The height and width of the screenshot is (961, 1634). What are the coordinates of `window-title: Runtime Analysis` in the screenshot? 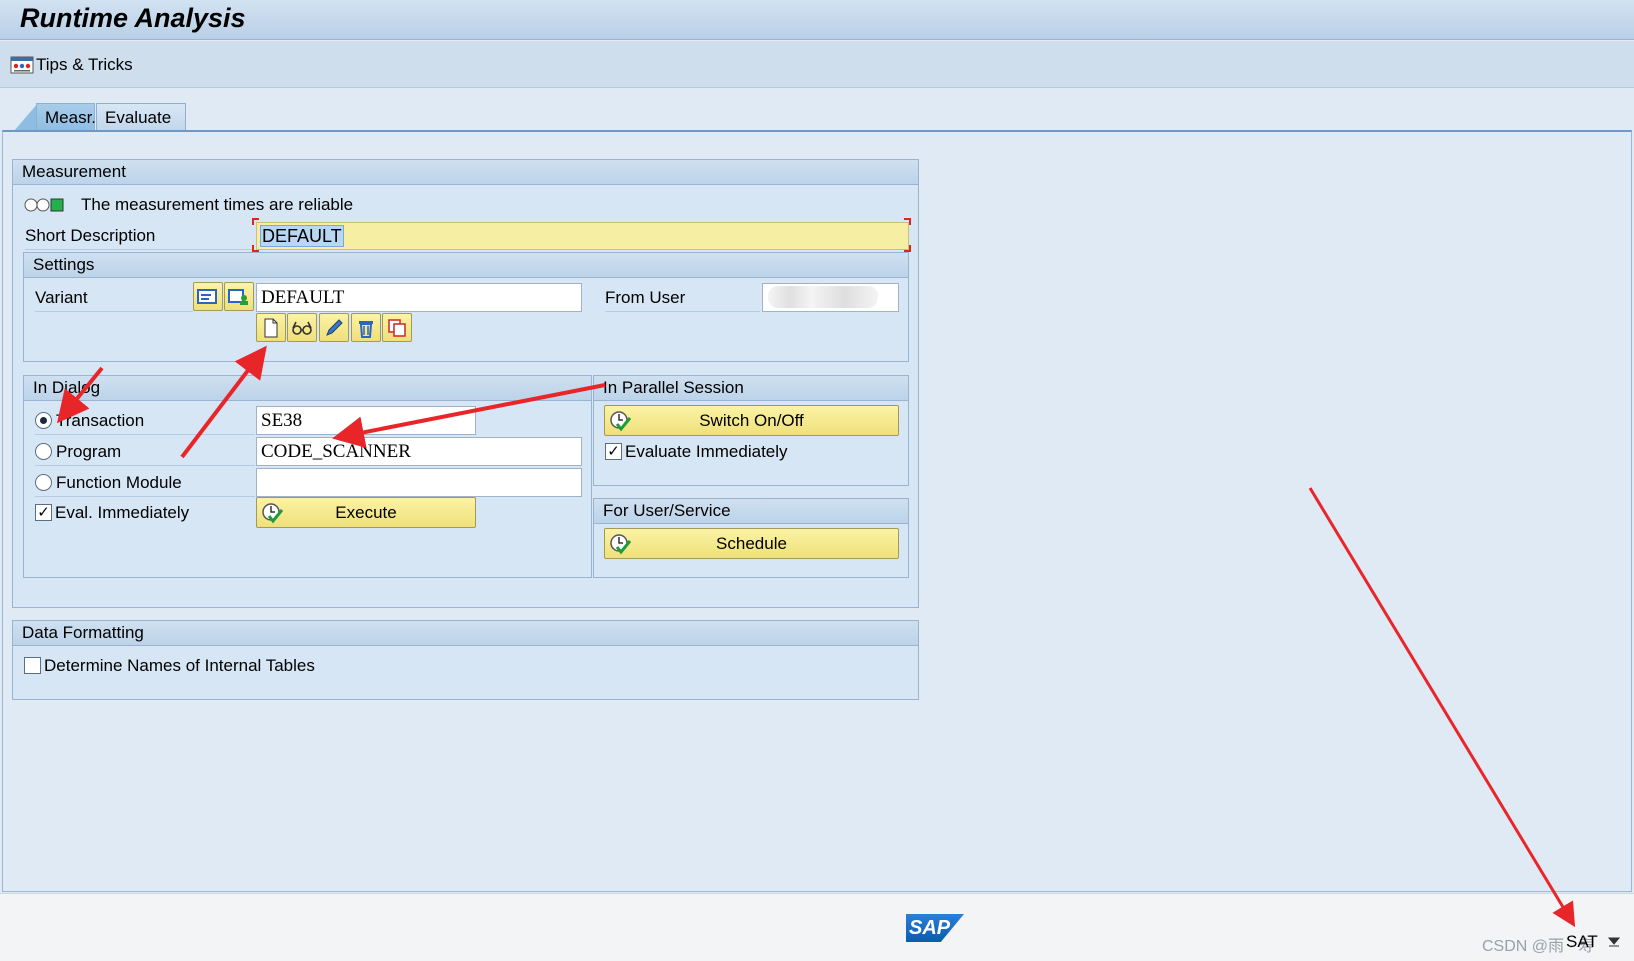 It's located at (133, 18).